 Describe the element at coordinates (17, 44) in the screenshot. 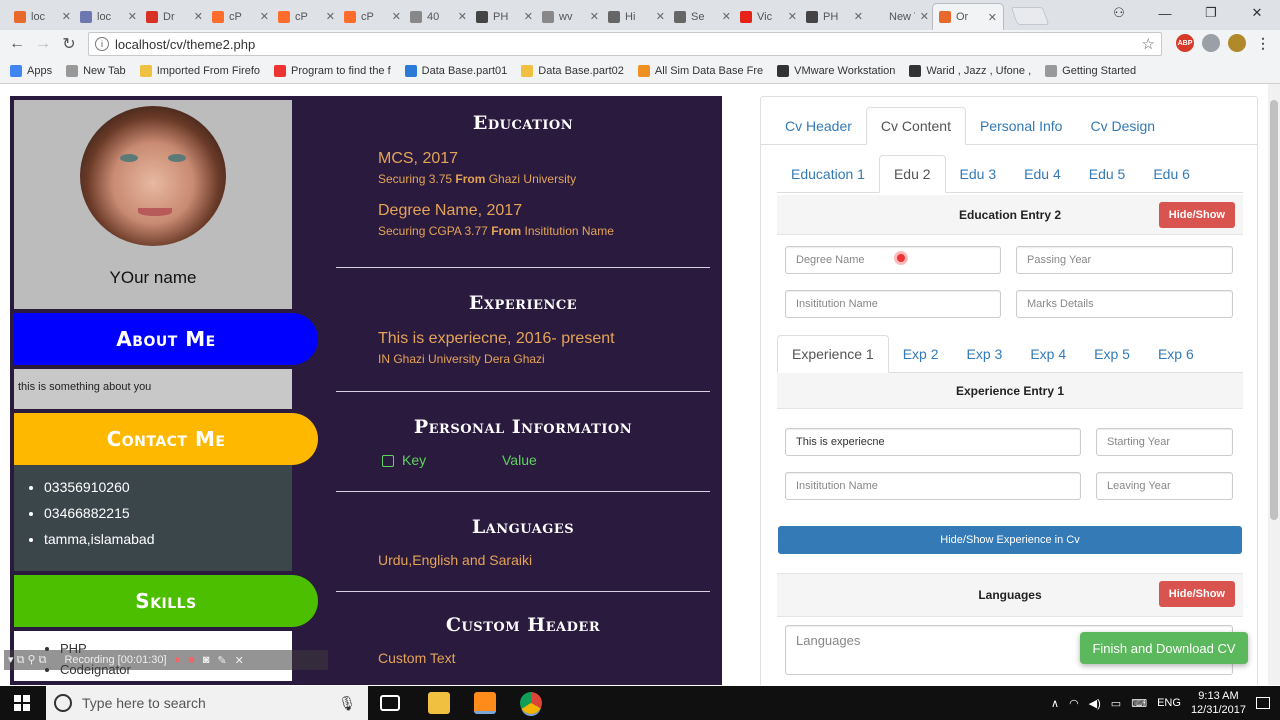

I see `back-icon: ←` at that location.